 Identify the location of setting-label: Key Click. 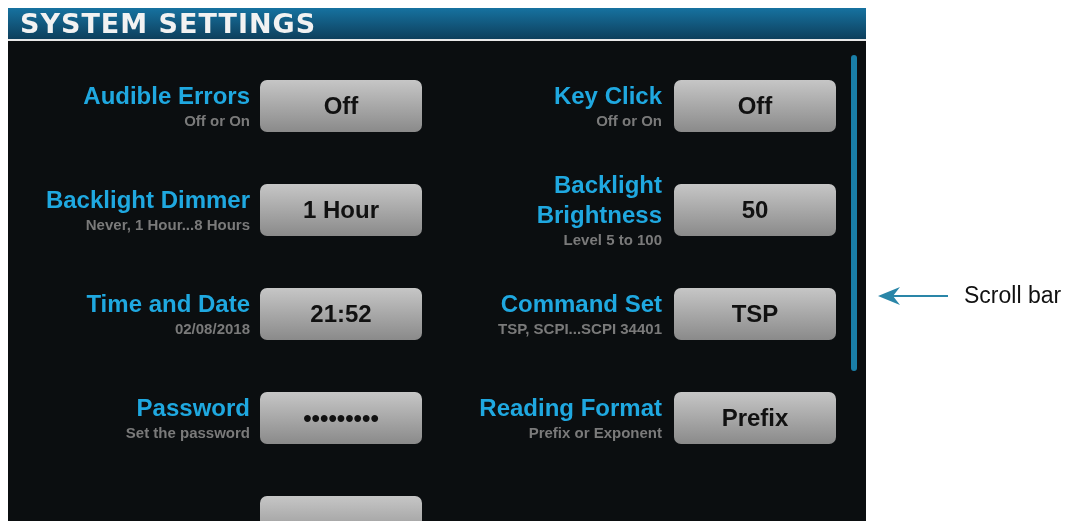
(607, 96).